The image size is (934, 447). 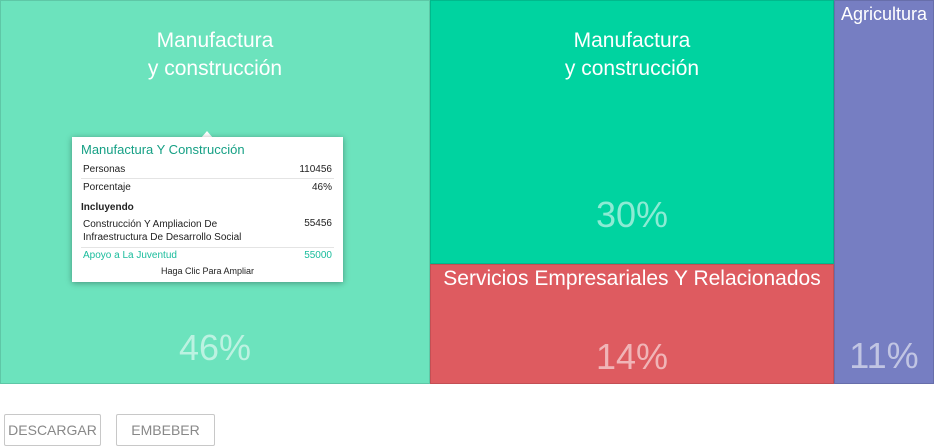 I want to click on tooltip-row-personas: Personas 110456, so click(x=207, y=170).